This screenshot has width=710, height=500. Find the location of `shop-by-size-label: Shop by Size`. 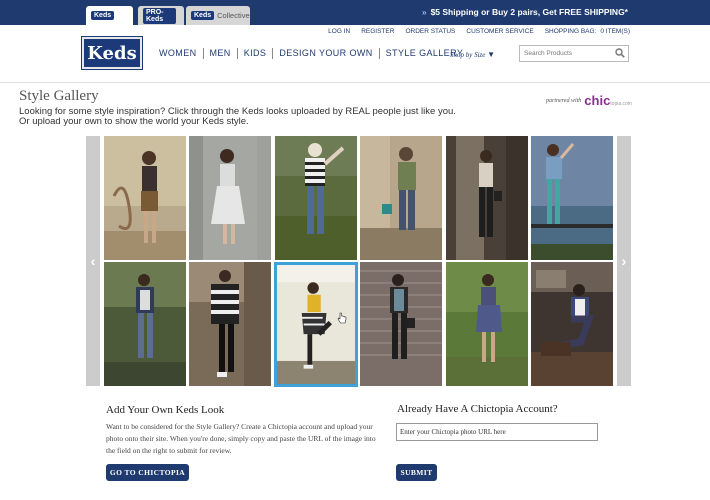

shop-by-size-label: Shop by Size is located at coordinates (468, 55).